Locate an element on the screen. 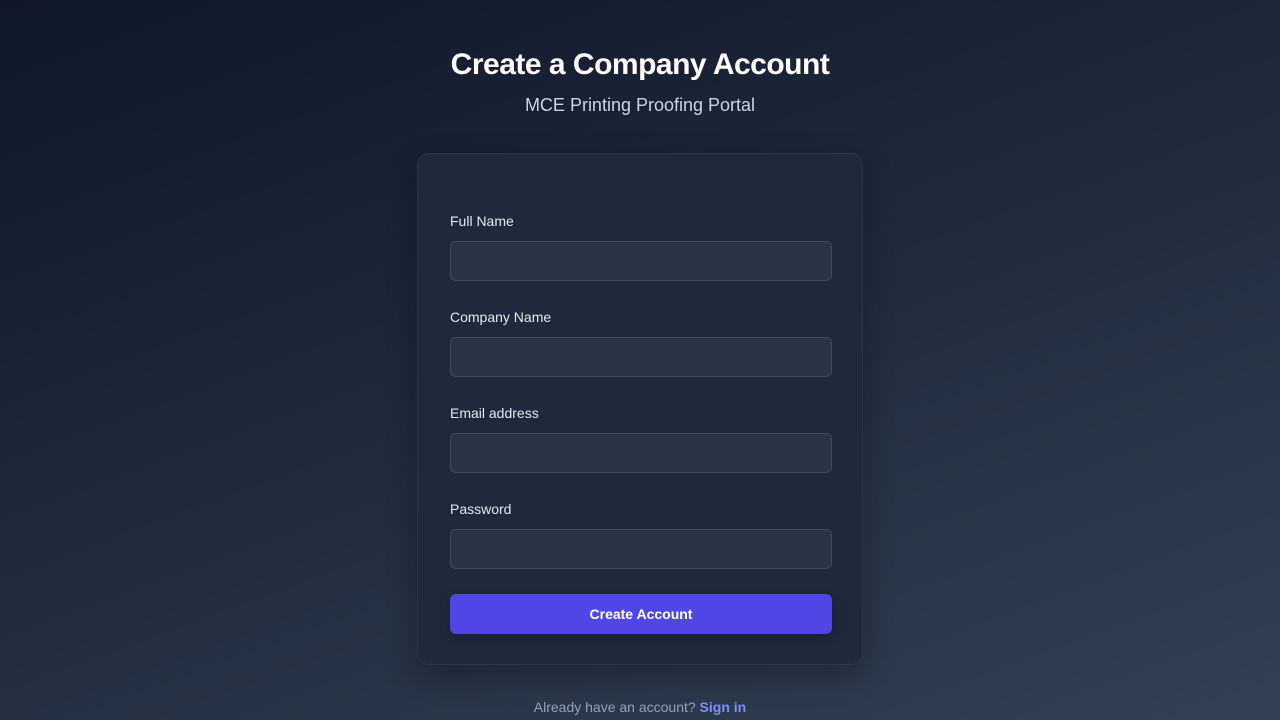  sign-in-link: Sign in is located at coordinates (723, 707).